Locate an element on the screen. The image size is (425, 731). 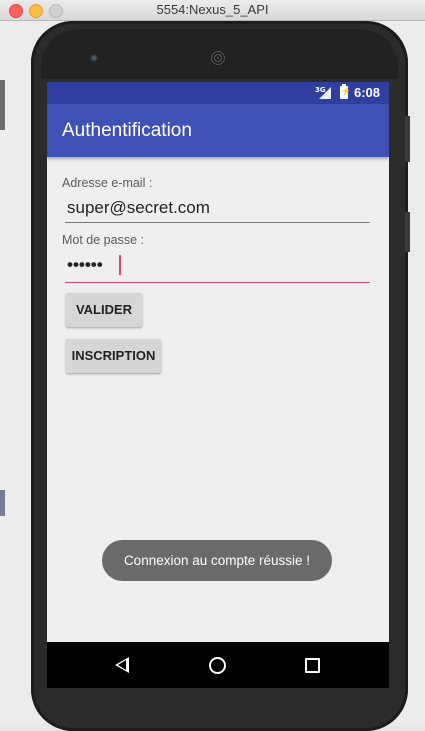
password-field: •••••• is located at coordinates (217, 268).